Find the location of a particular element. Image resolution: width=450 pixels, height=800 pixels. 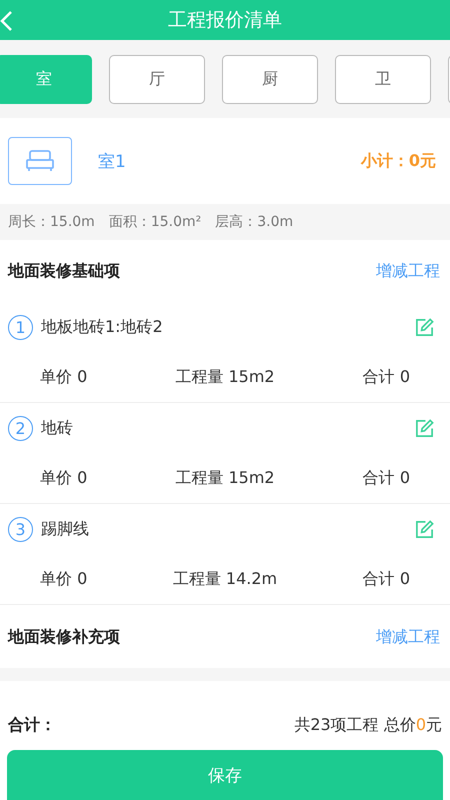

total-summary: 共23项工程 总价0元 is located at coordinates (368, 725).